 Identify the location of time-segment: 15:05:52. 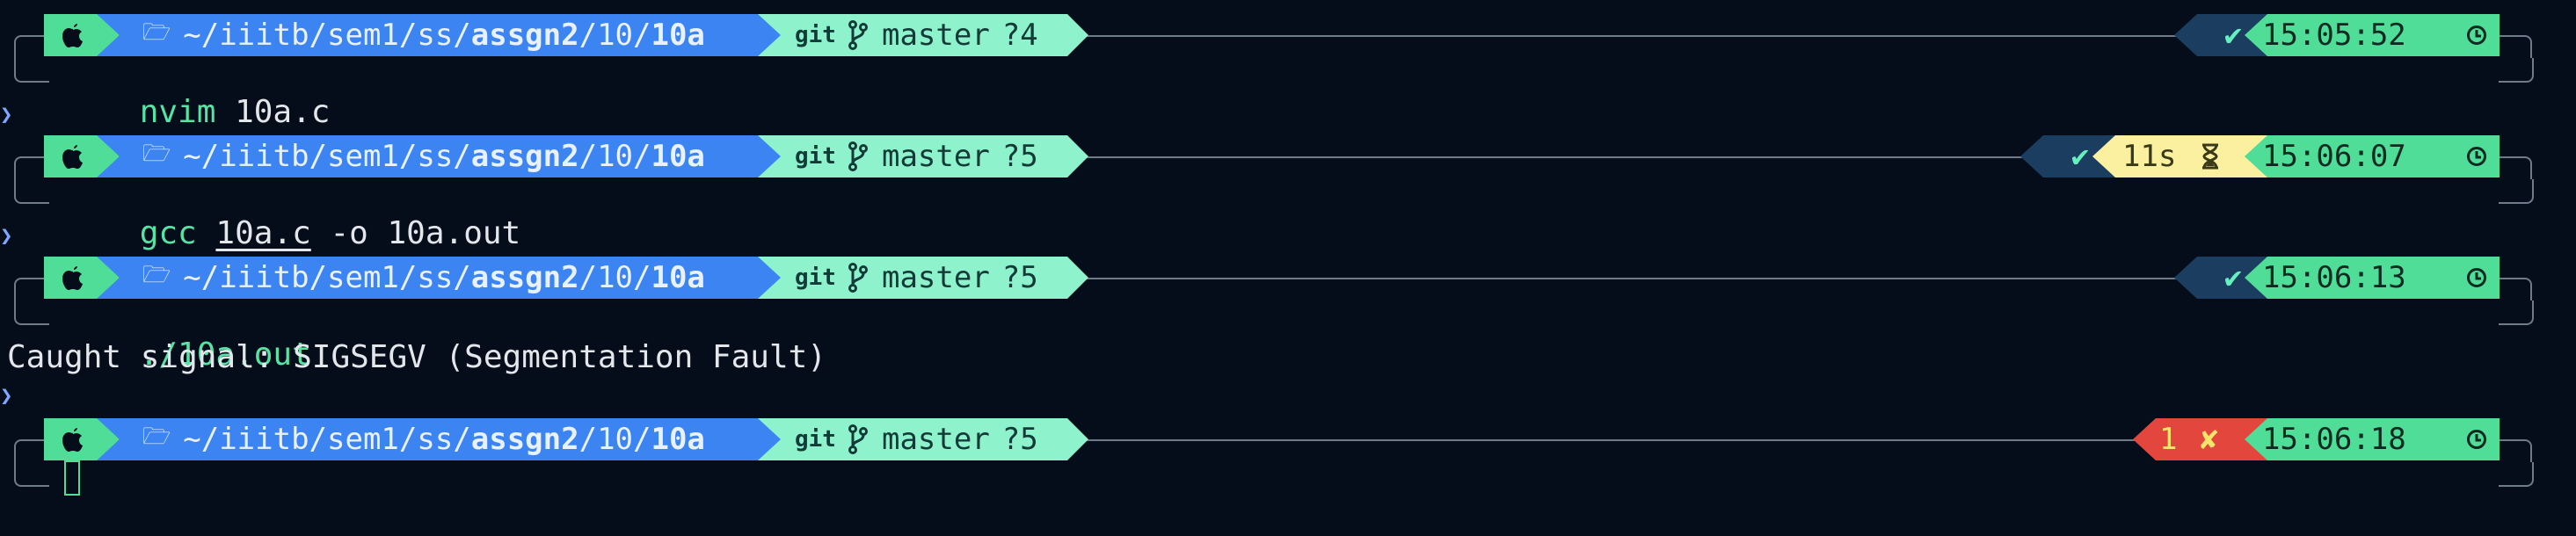
(2372, 35).